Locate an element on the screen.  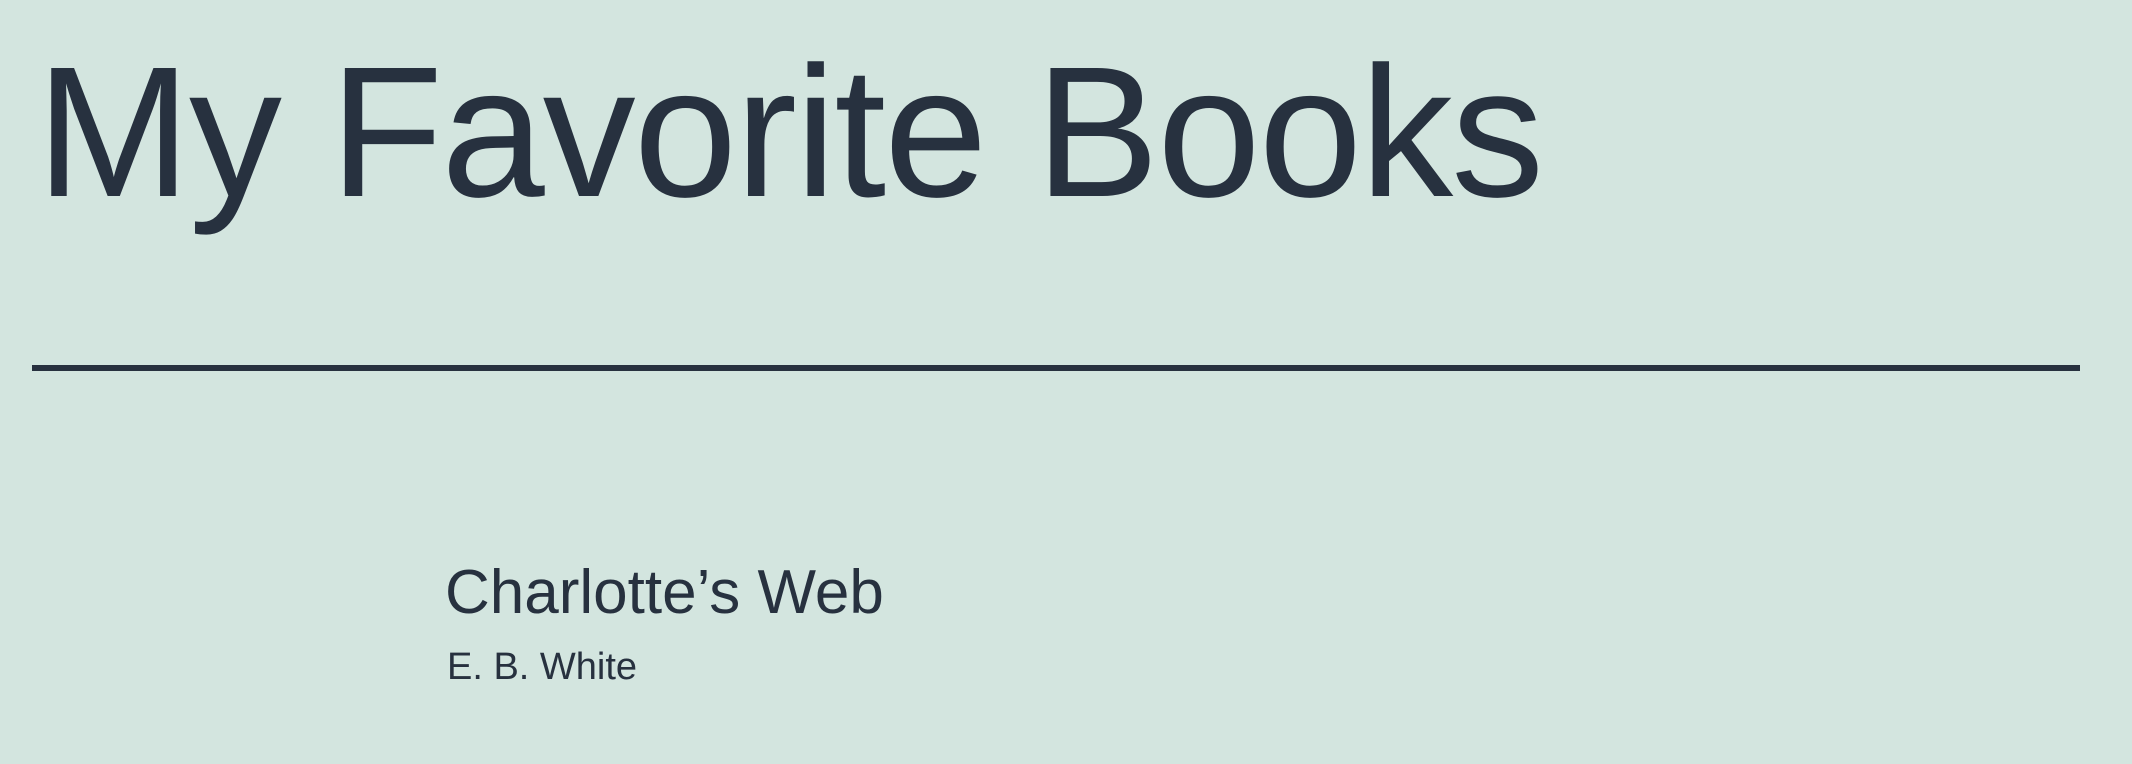
book-title: Charlotte’s Web is located at coordinates (664, 592).